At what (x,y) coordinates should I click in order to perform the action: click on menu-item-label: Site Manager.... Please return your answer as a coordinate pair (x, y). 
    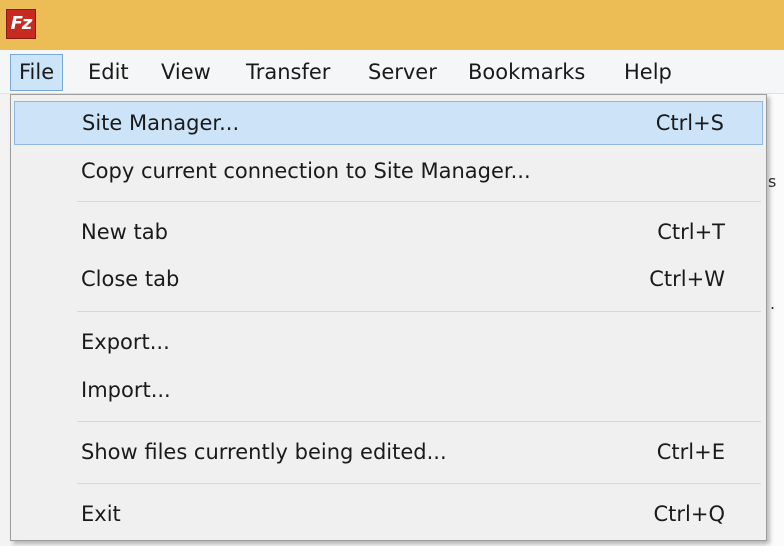
    Looking at the image, I should click on (161, 123).